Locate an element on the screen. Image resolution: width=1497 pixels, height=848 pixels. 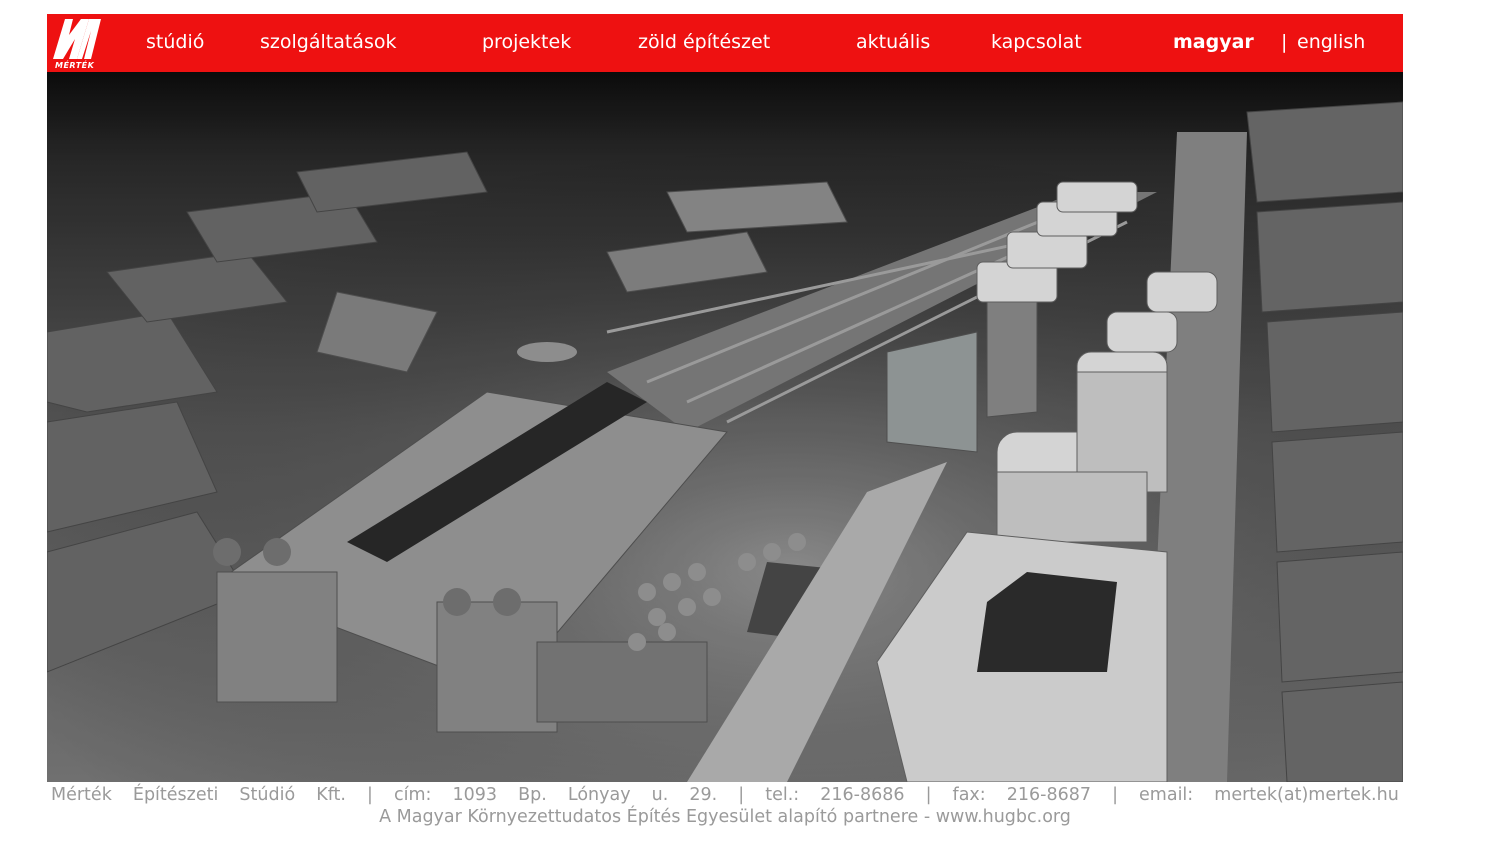
nav-item-news: aktuális is located at coordinates (893, 42).